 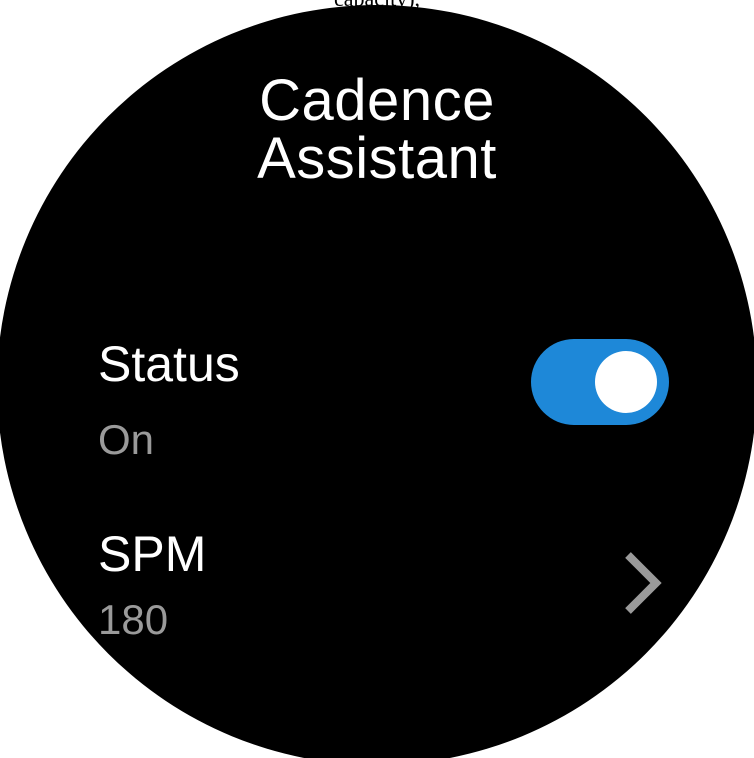 What do you see at coordinates (152, 554) in the screenshot?
I see `spm-label: SPM` at bounding box center [152, 554].